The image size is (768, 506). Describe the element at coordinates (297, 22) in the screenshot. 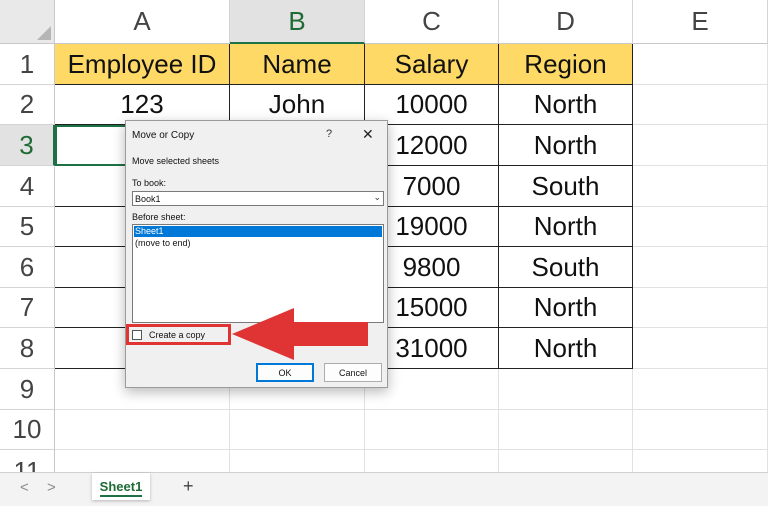

I see `column-header-b: B` at that location.